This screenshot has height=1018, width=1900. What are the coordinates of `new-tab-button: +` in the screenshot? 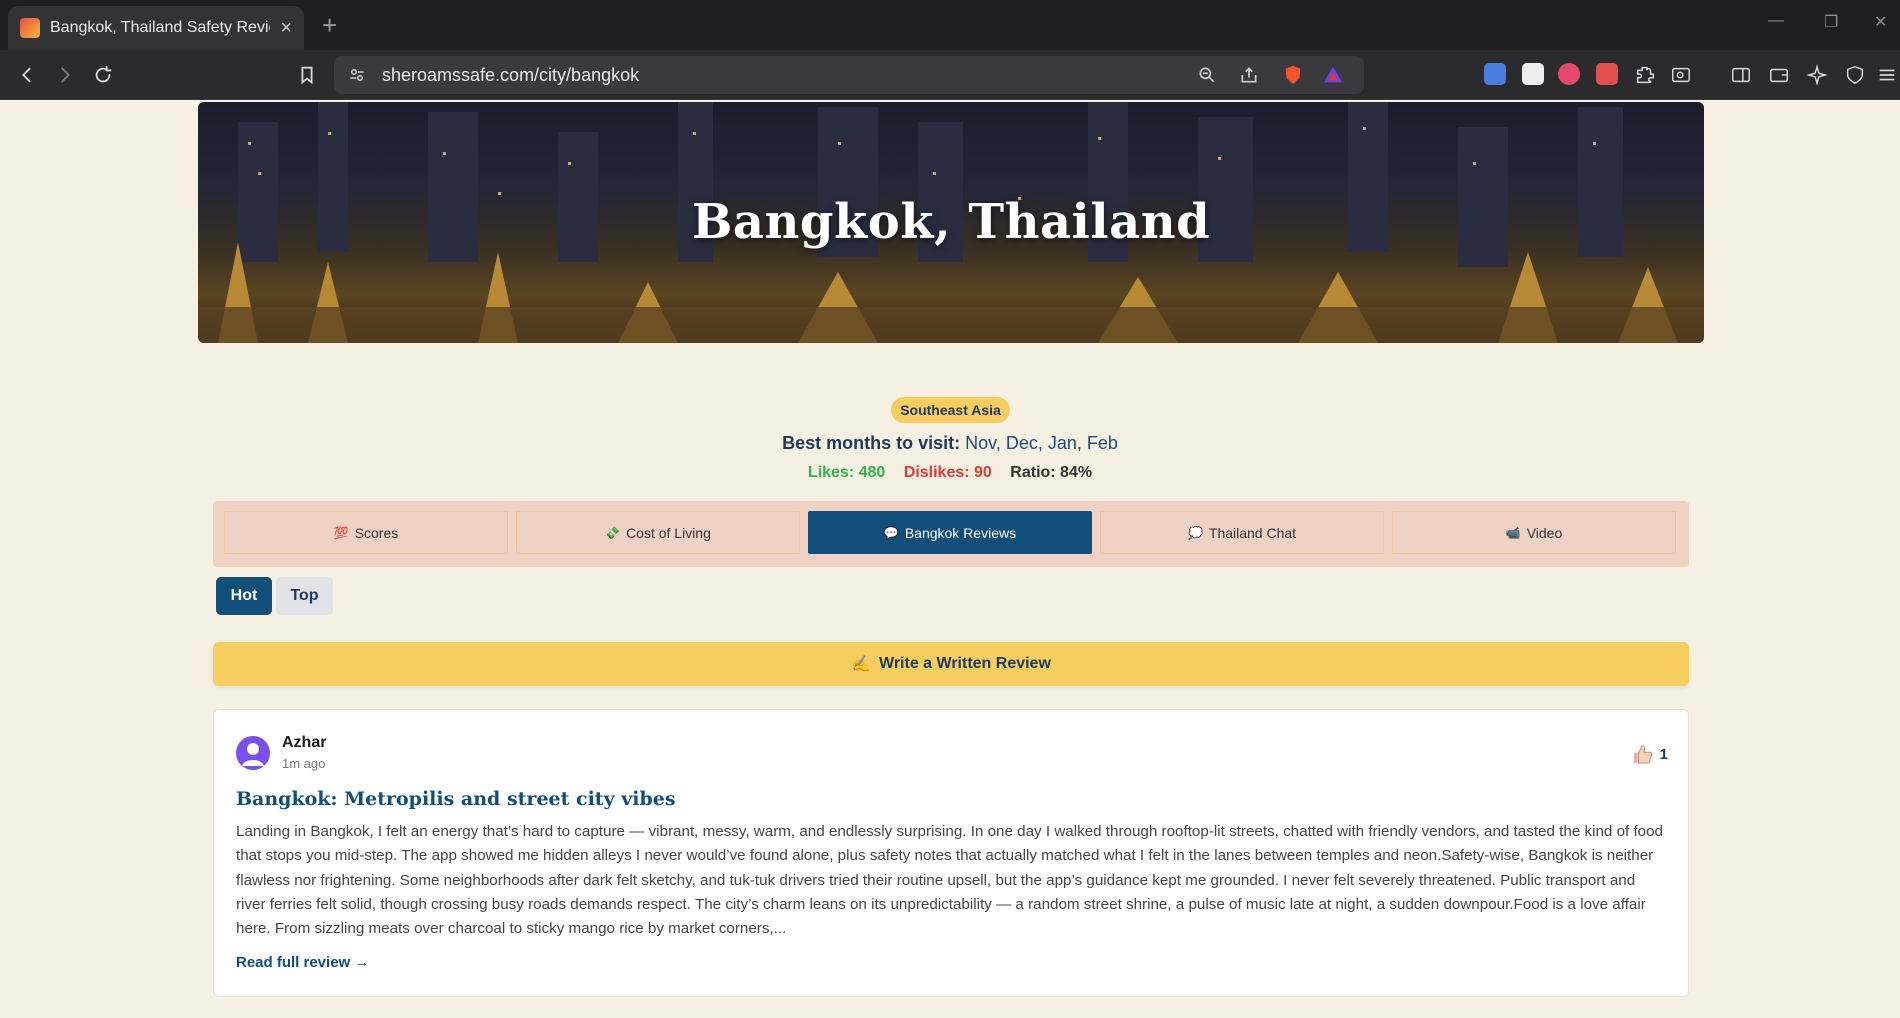 It's located at (329, 25).